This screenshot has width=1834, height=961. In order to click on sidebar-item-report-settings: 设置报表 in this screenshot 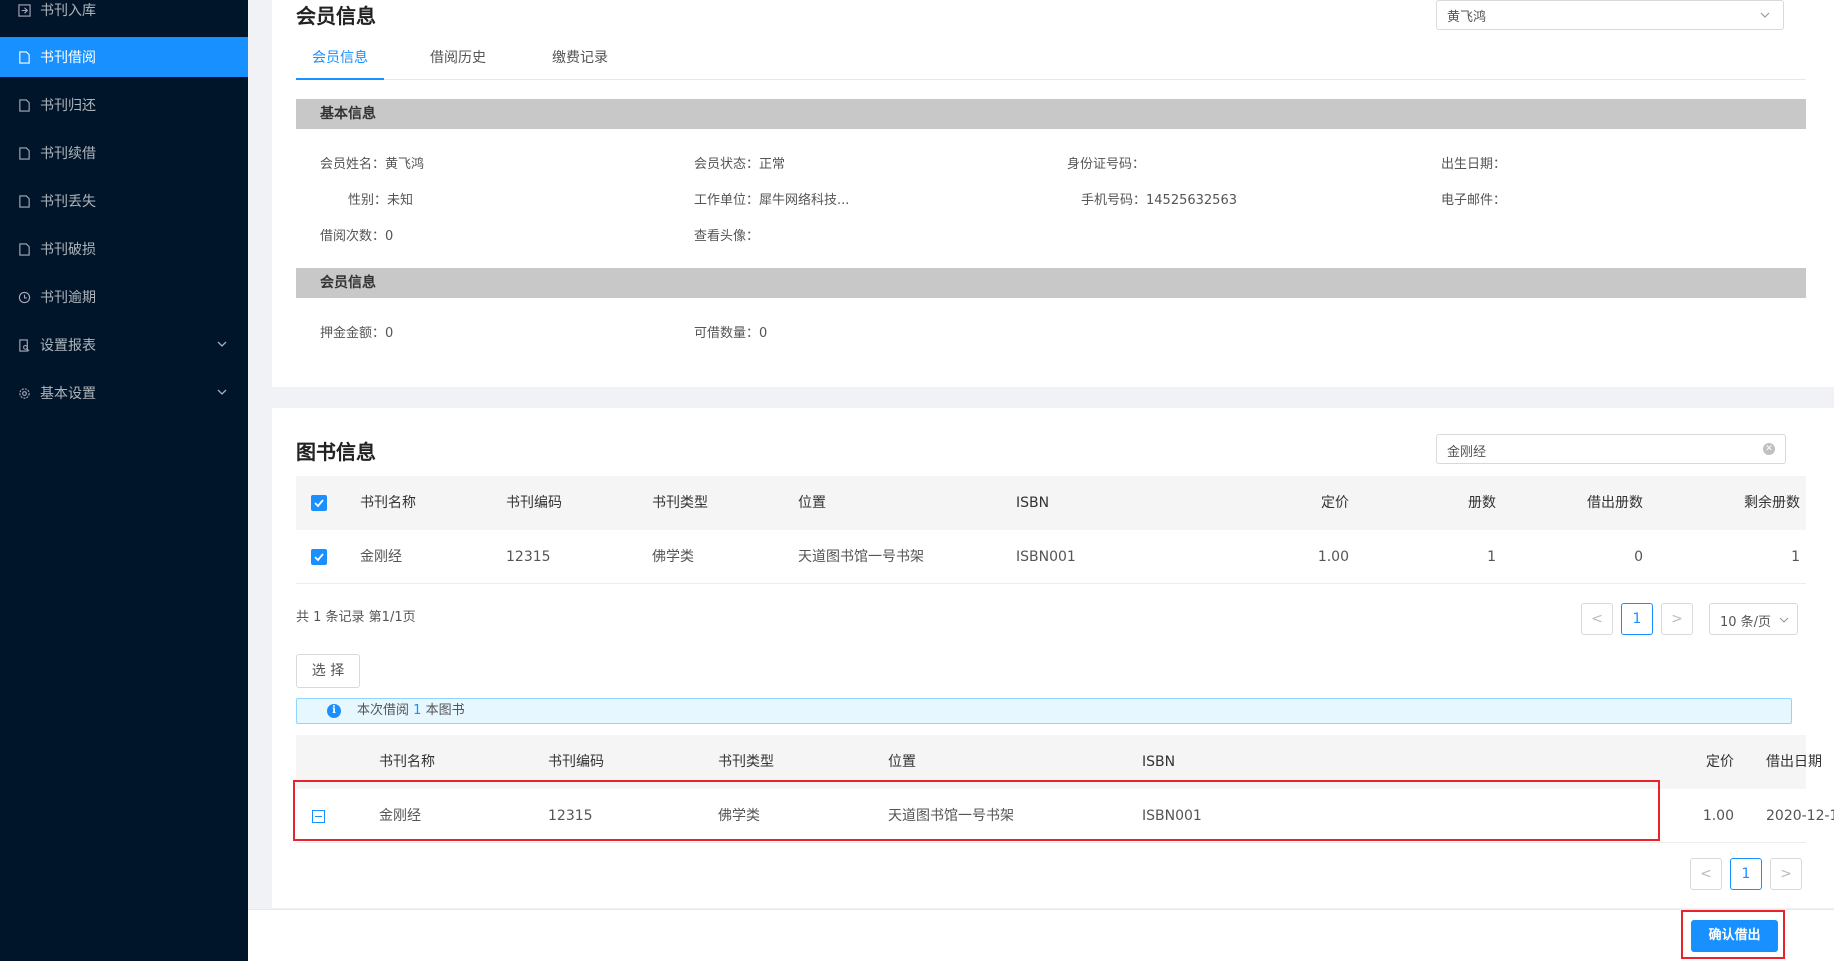, I will do `click(124, 345)`.